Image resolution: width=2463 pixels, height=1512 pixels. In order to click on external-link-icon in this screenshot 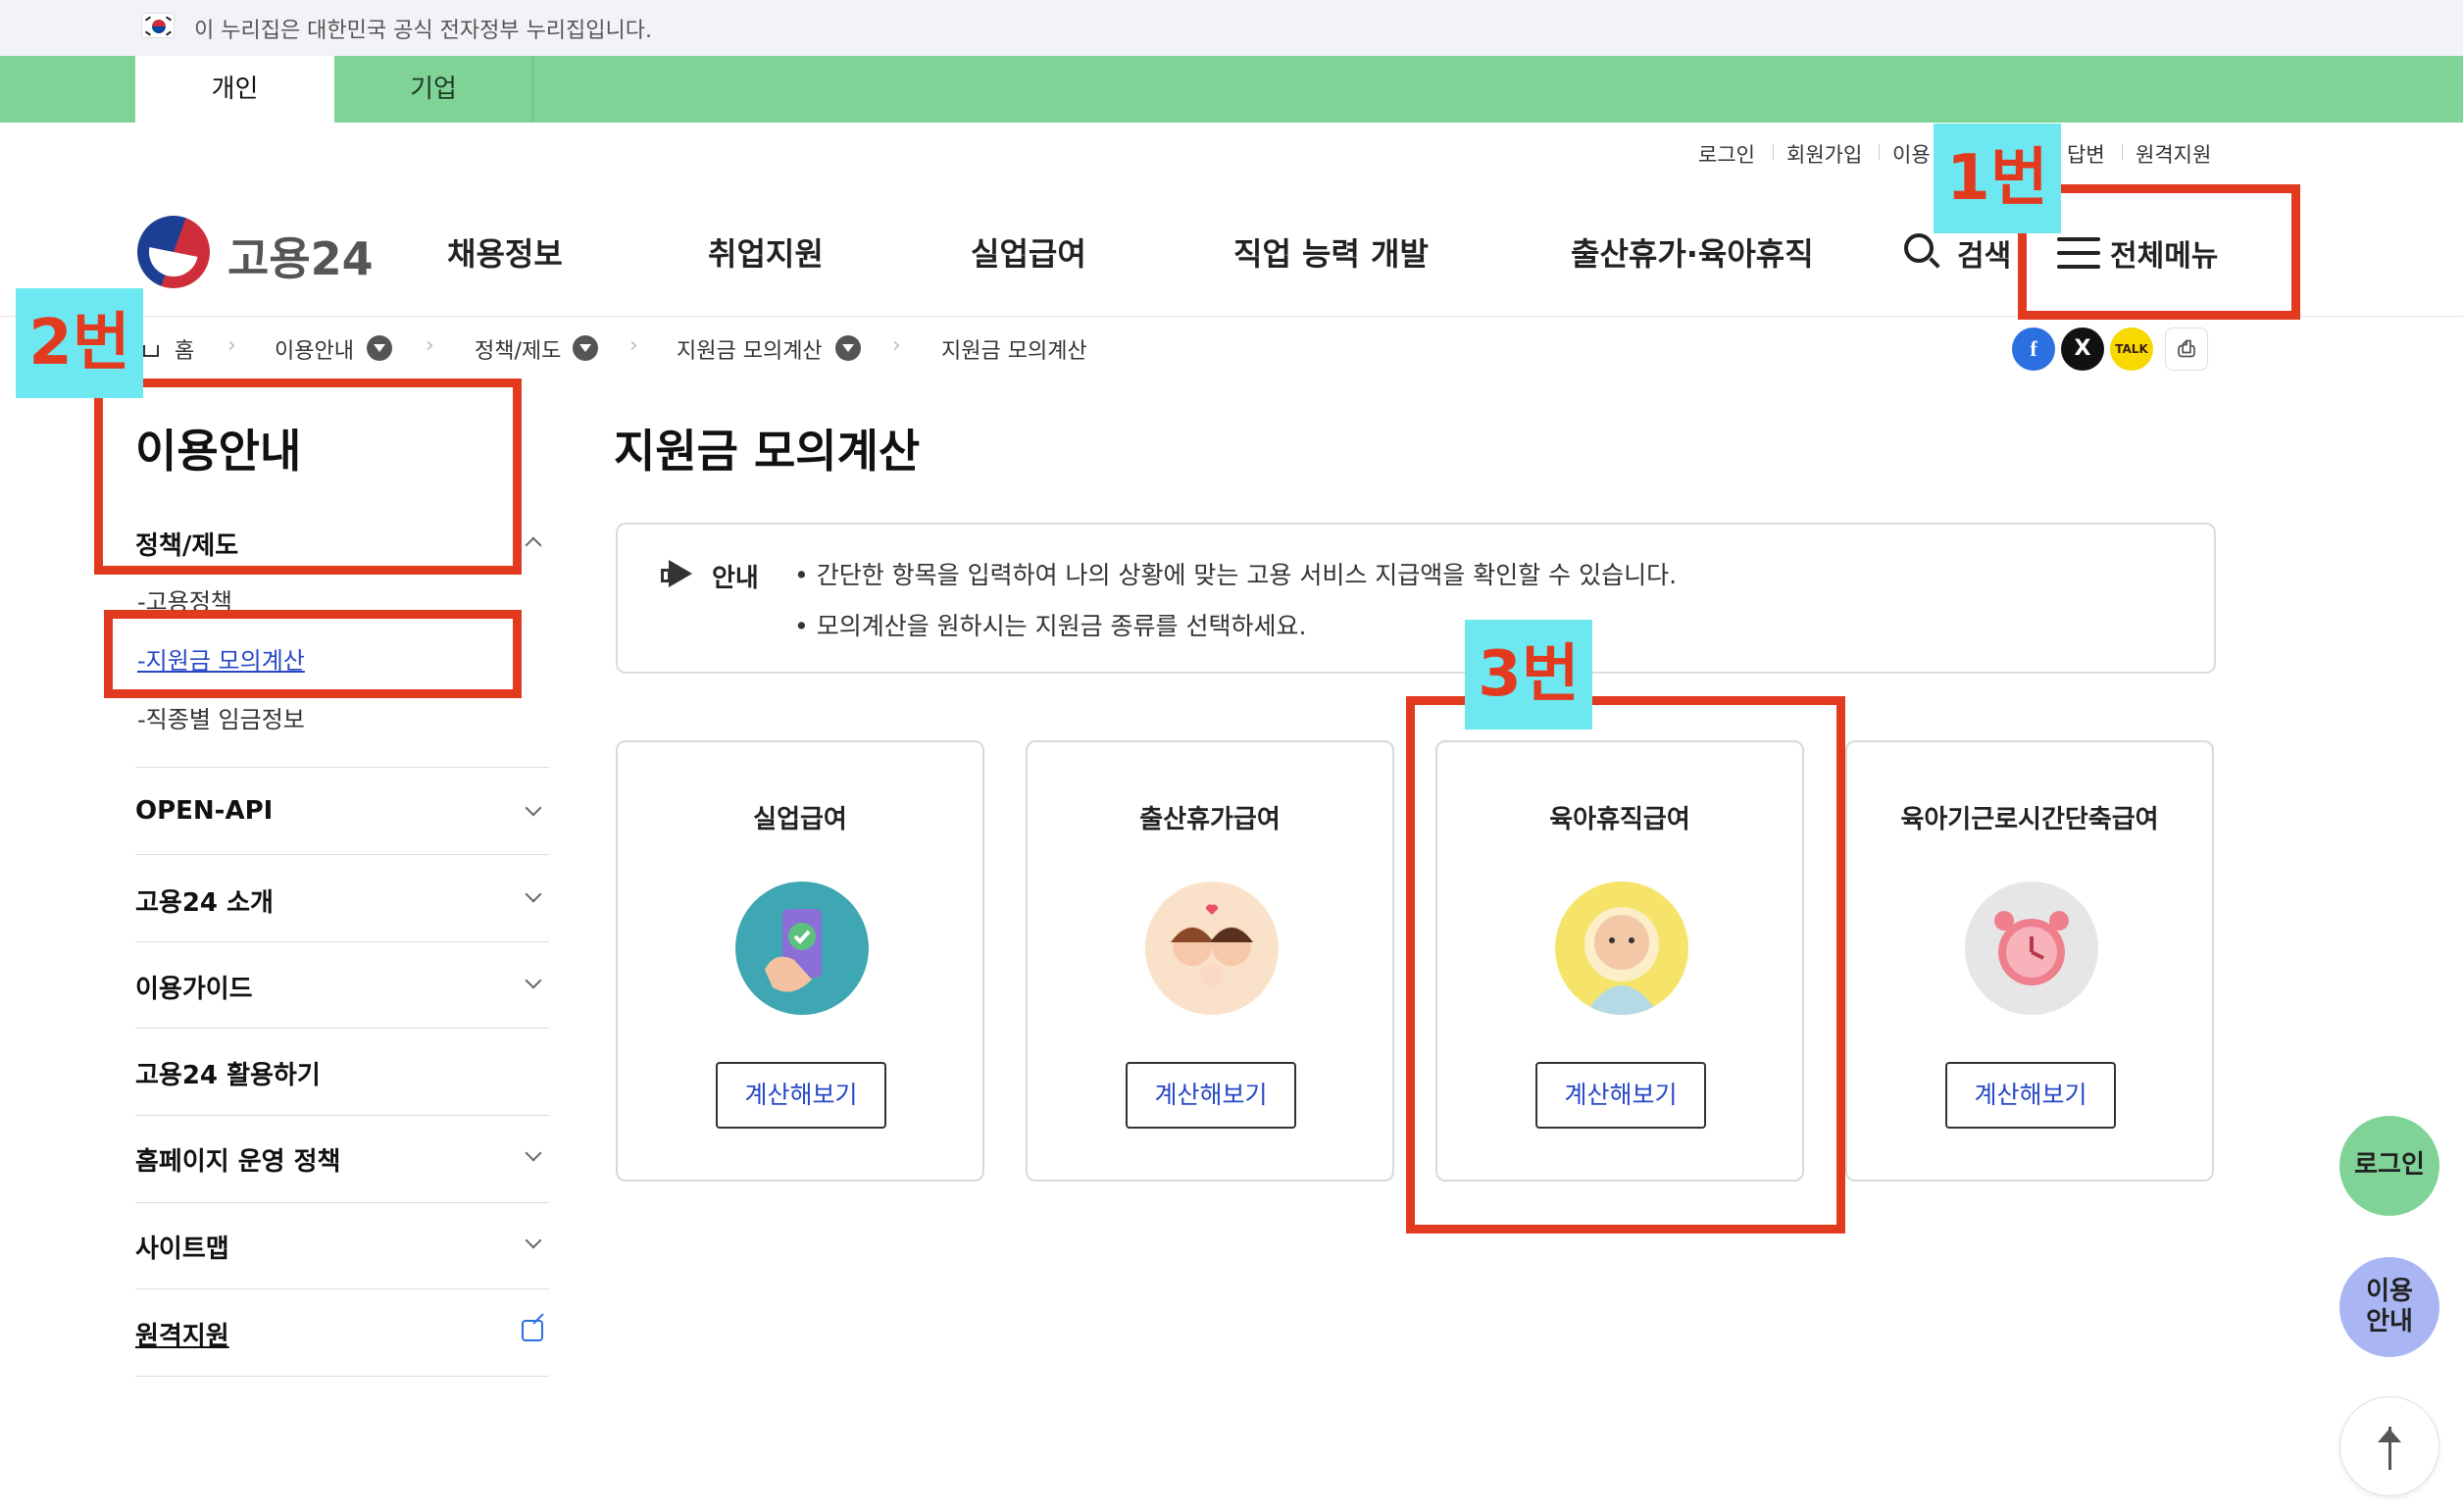, I will do `click(532, 1330)`.